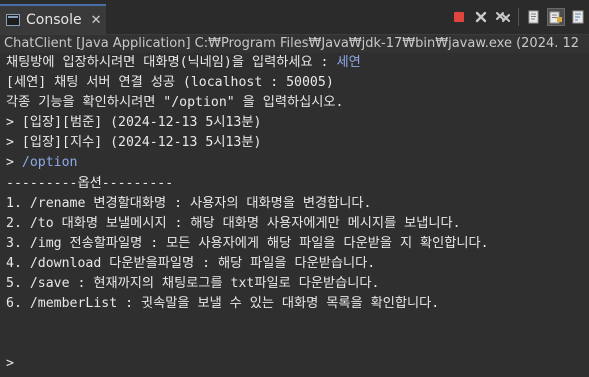  What do you see at coordinates (171, 62) in the screenshot?
I see `console-line-text: 채팅방에 입장하시려면 대화명(닉네임)을 입력하세요 :` at bounding box center [171, 62].